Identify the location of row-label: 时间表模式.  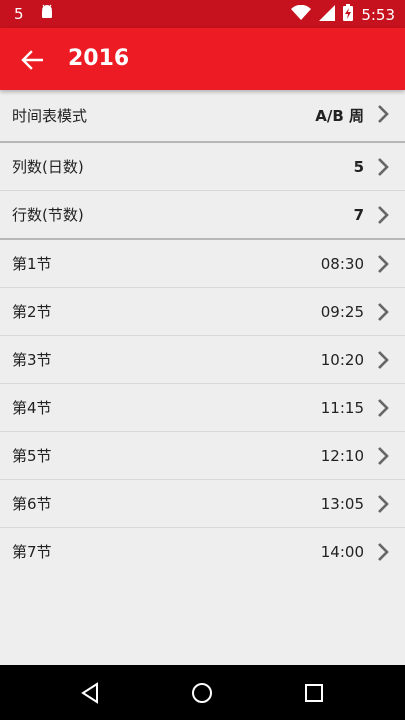
(50, 116).